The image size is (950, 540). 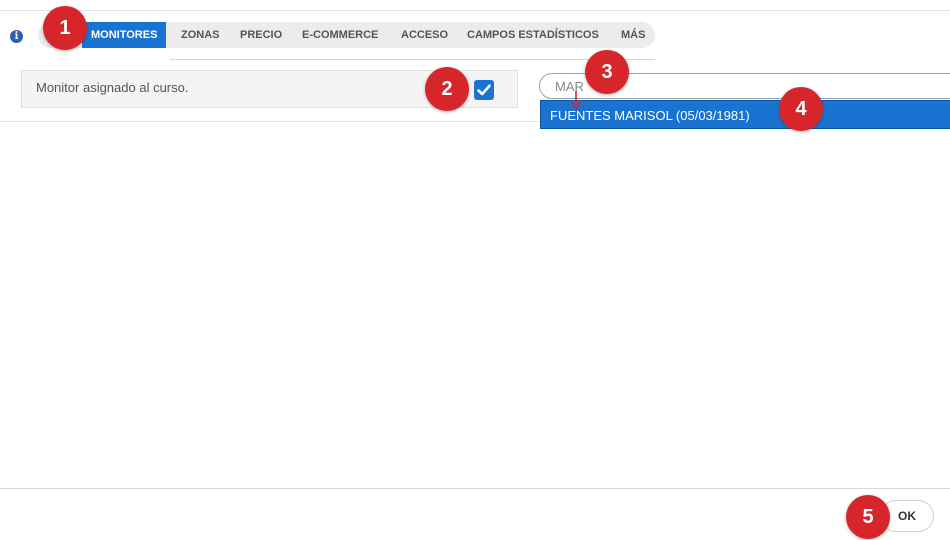 I want to click on check-icon, so click(x=484, y=90).